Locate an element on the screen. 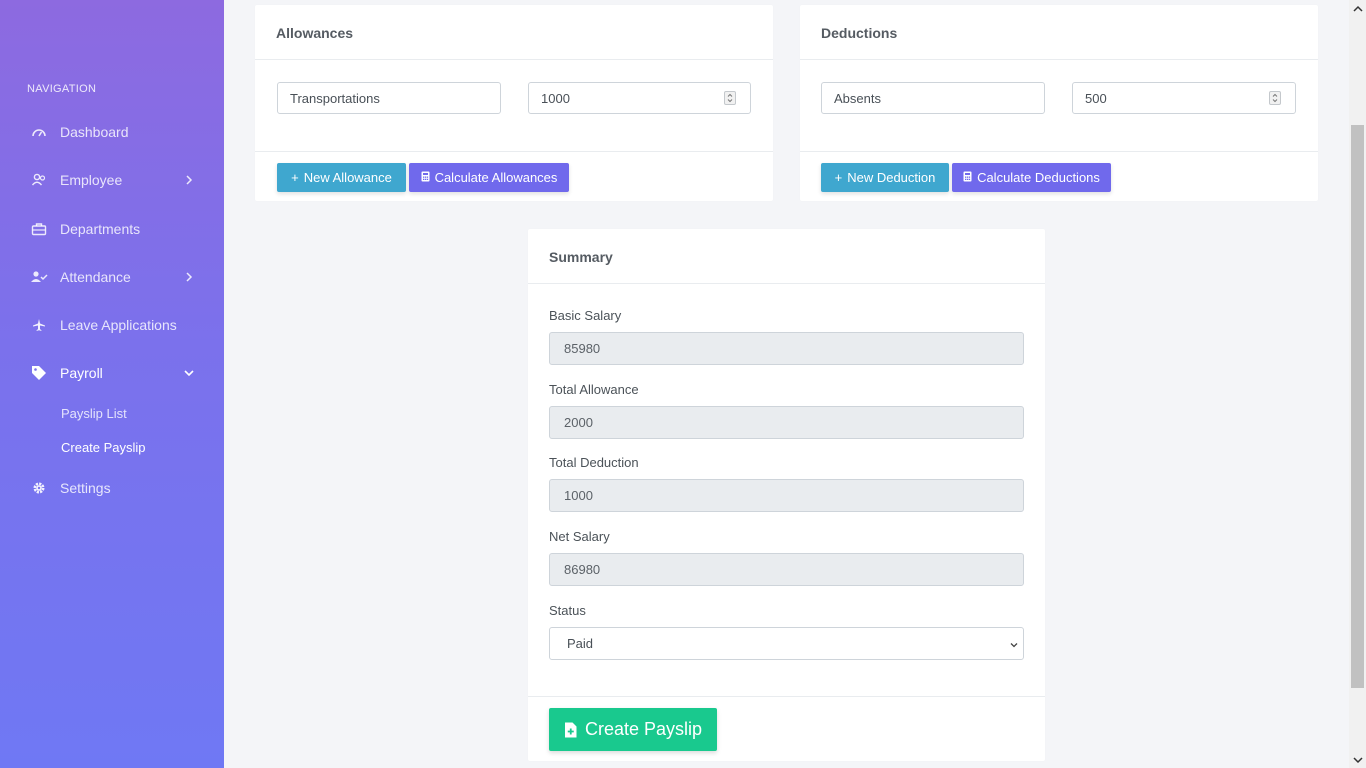 Image resolution: width=1366 pixels, height=768 pixels. total-deduction-field: 1000 is located at coordinates (786, 495).